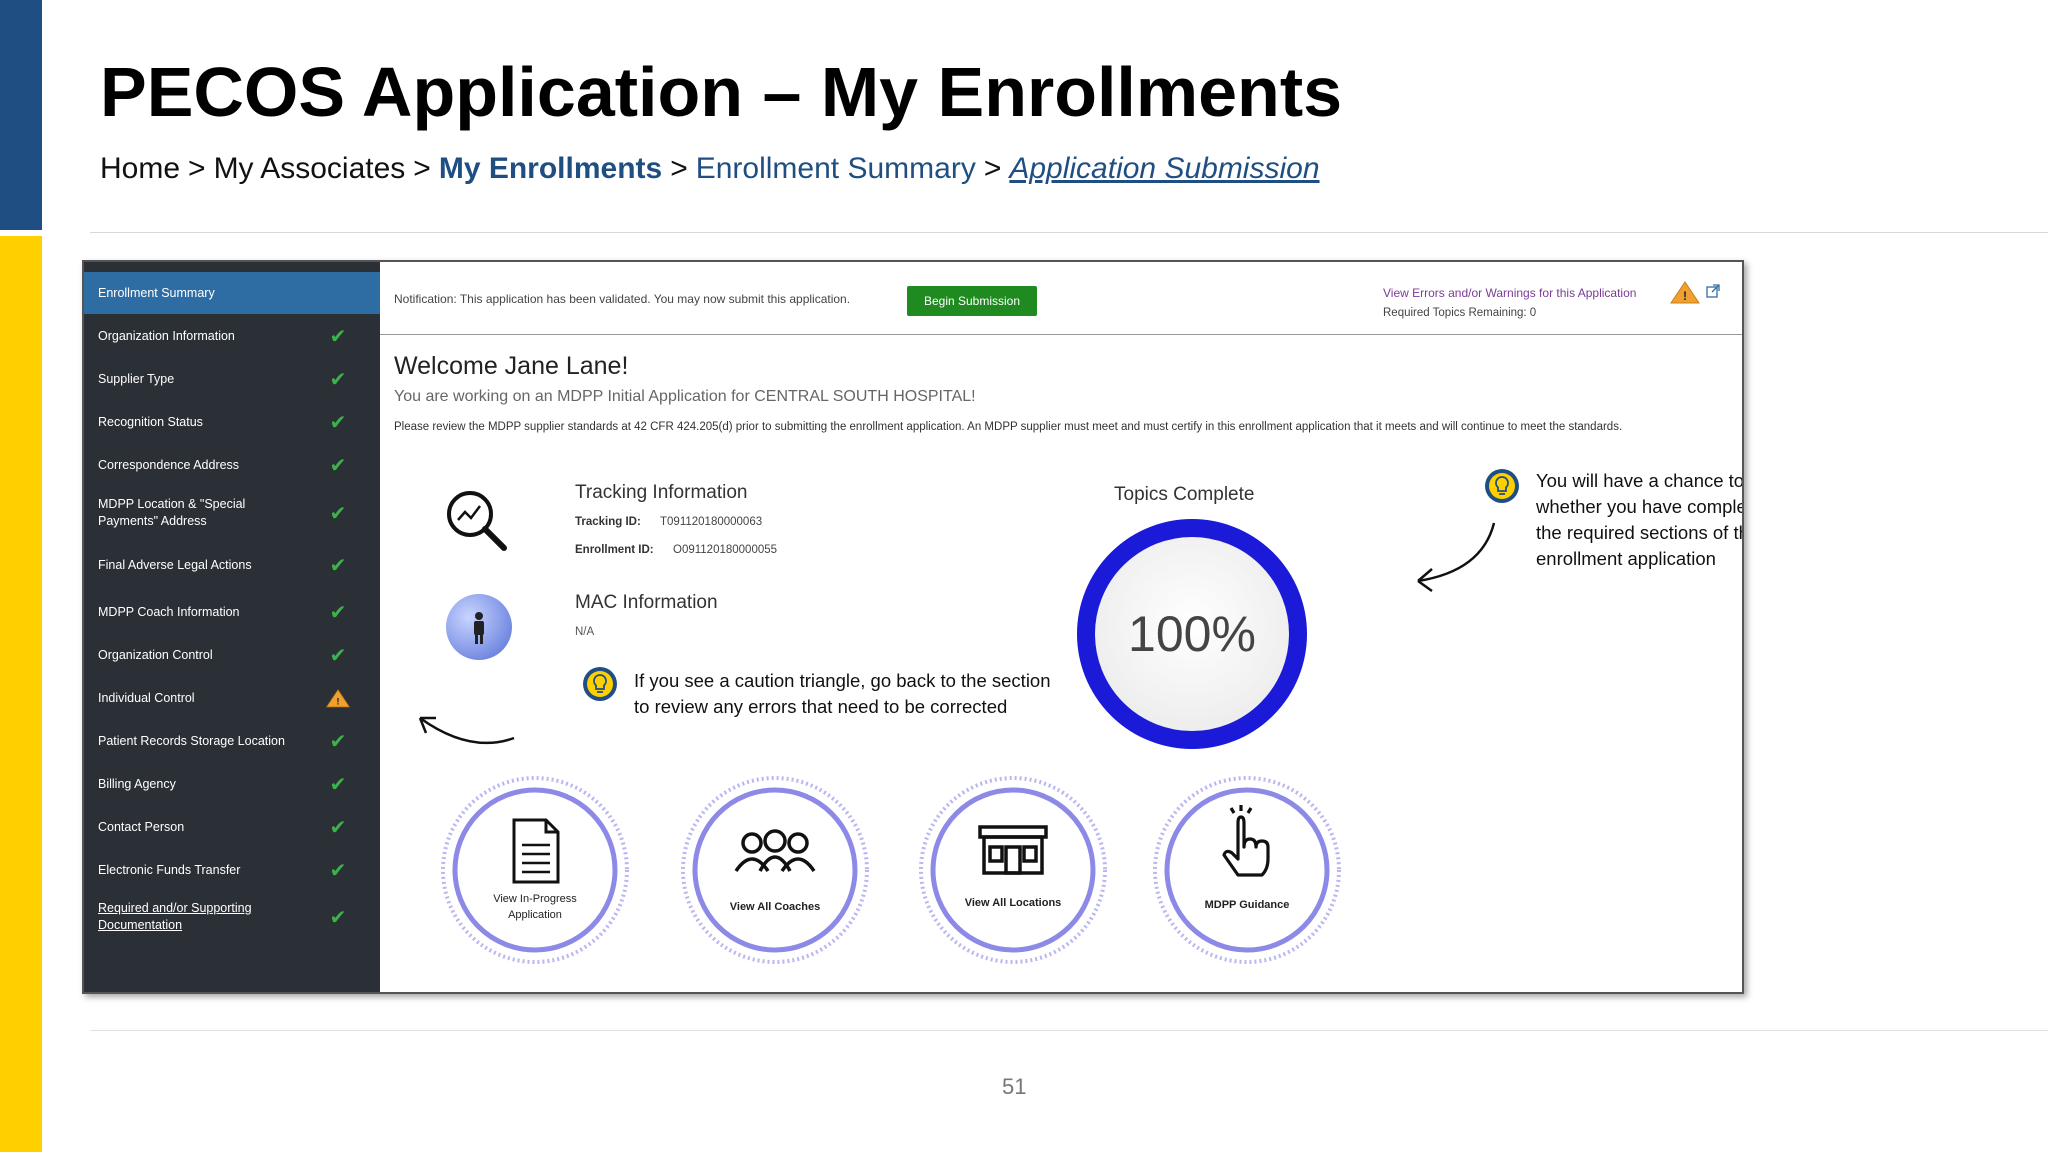 The height and width of the screenshot is (1152, 2048). What do you see at coordinates (608, 522) in the screenshot?
I see `tracking-id-label: Tracking ID:` at bounding box center [608, 522].